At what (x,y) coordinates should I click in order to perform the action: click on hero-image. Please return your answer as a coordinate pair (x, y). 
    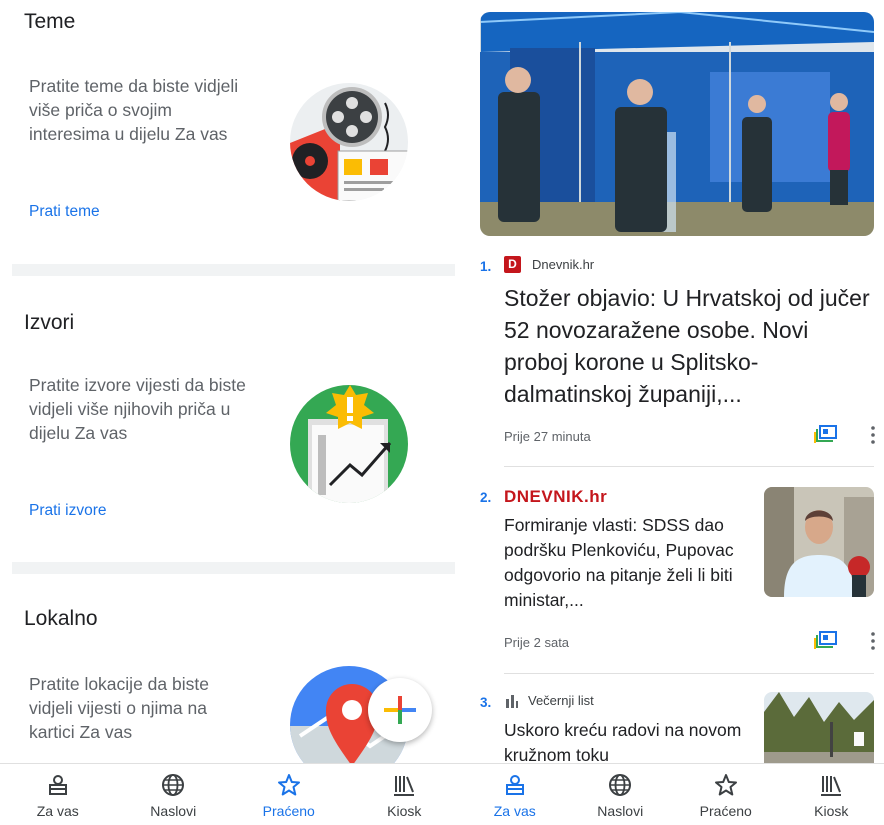
    Looking at the image, I should click on (677, 124).